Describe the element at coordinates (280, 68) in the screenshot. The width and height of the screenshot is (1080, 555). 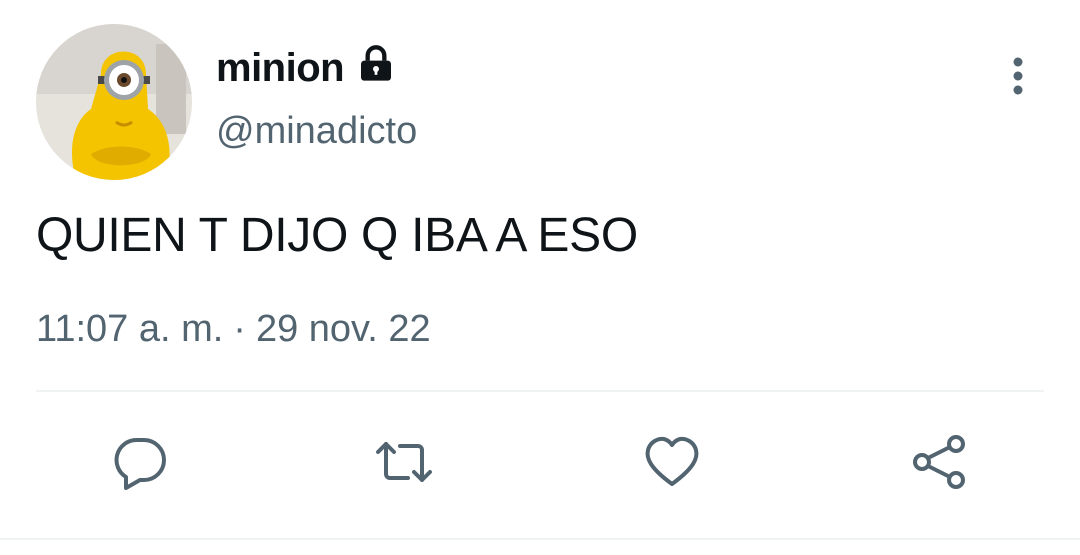
I see `display-name: minion` at that location.